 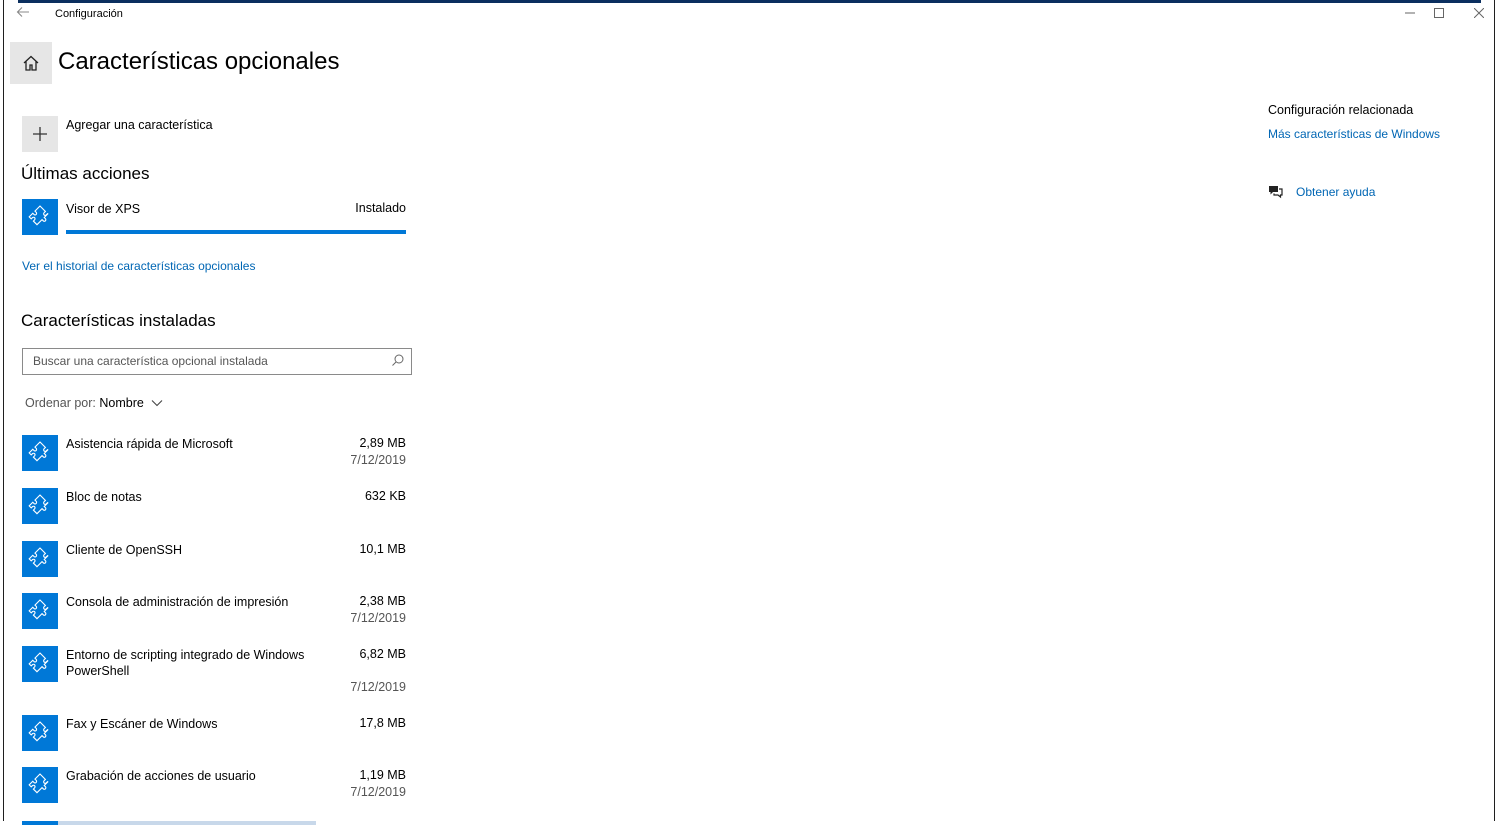 I want to click on sort-label: Ordenar por:, so click(x=60, y=403).